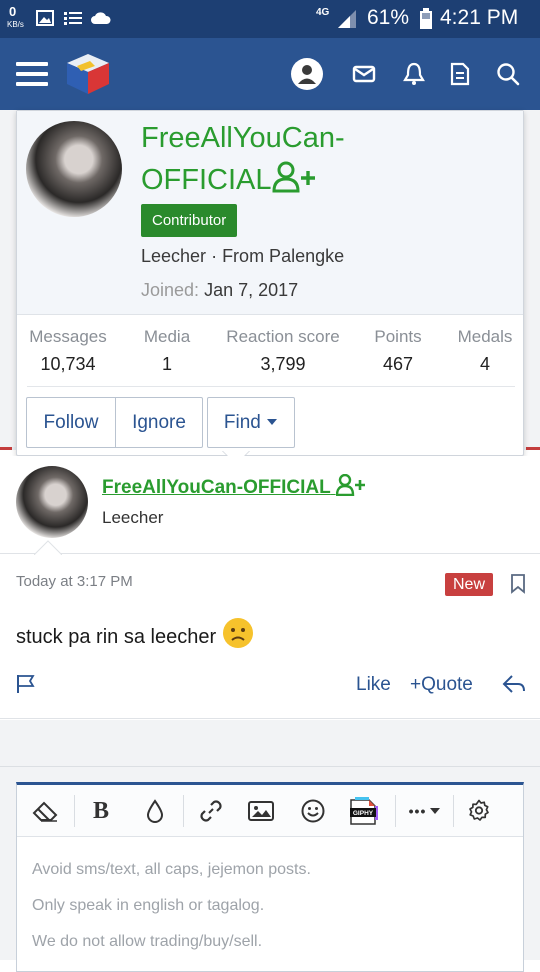  What do you see at coordinates (271, 386) in the screenshot?
I see `stats-divider` at bounding box center [271, 386].